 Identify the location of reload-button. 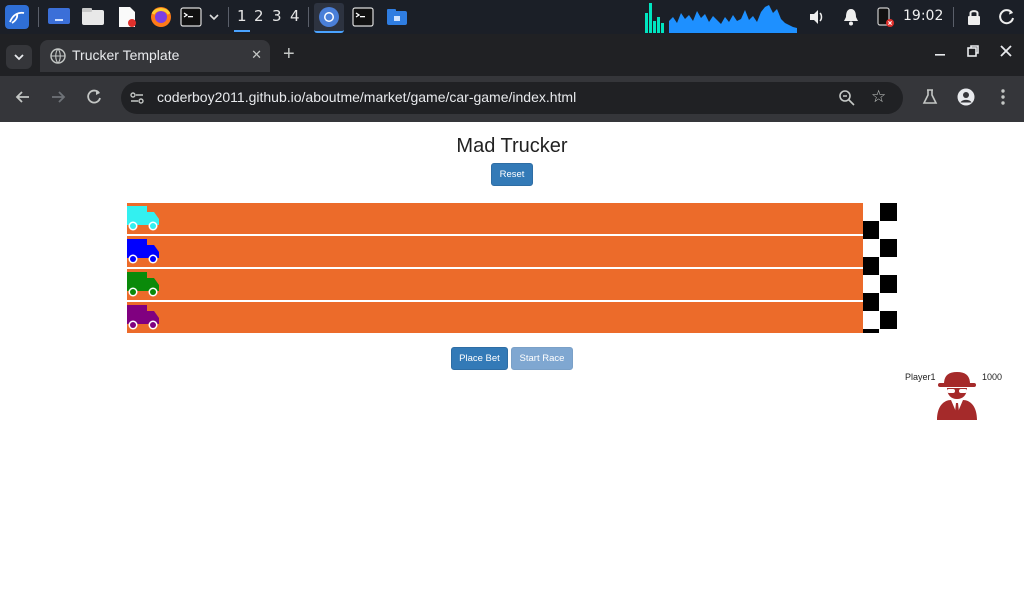
(94, 99).